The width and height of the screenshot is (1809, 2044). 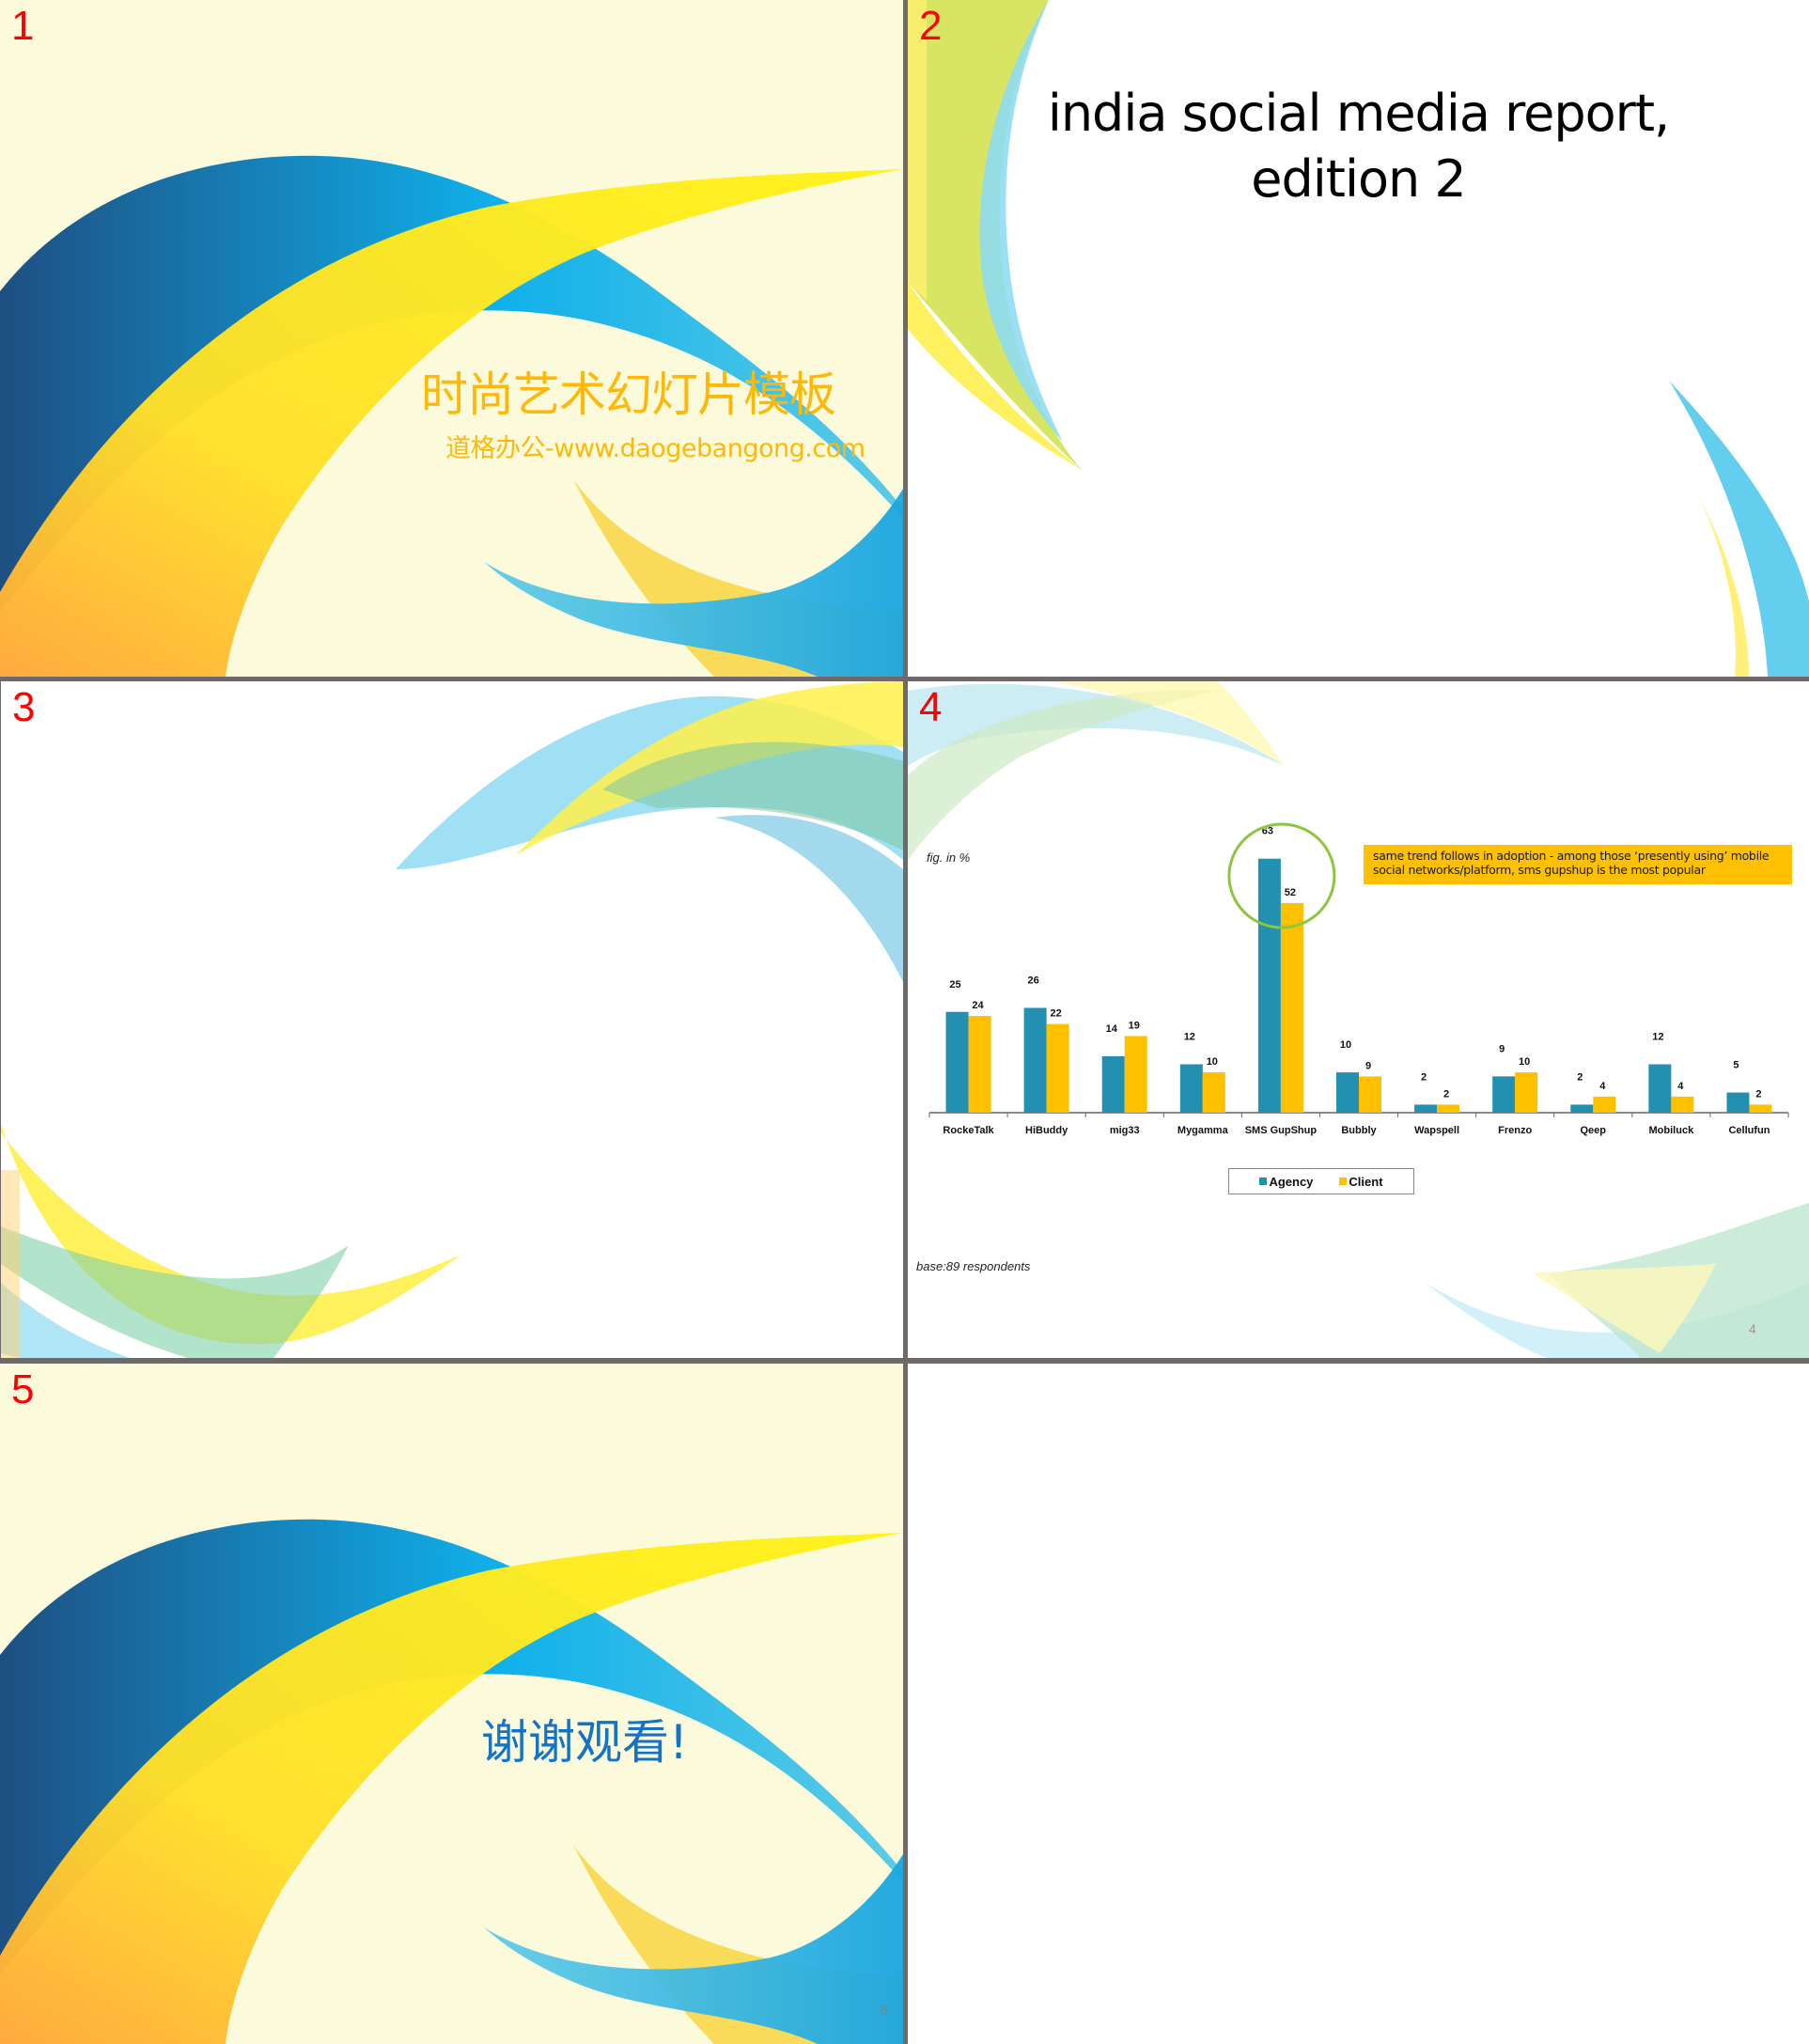 I want to click on slide-5-swoosh-background, so click(x=451, y=1781).